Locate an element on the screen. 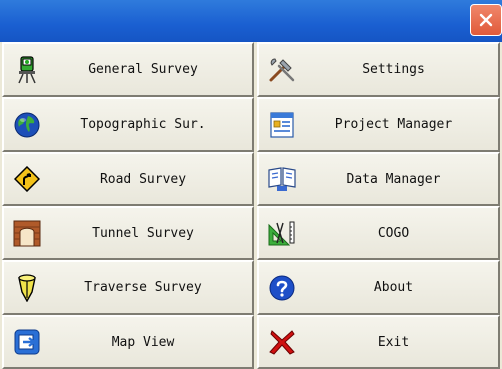  total-station-icon is located at coordinates (27, 70).